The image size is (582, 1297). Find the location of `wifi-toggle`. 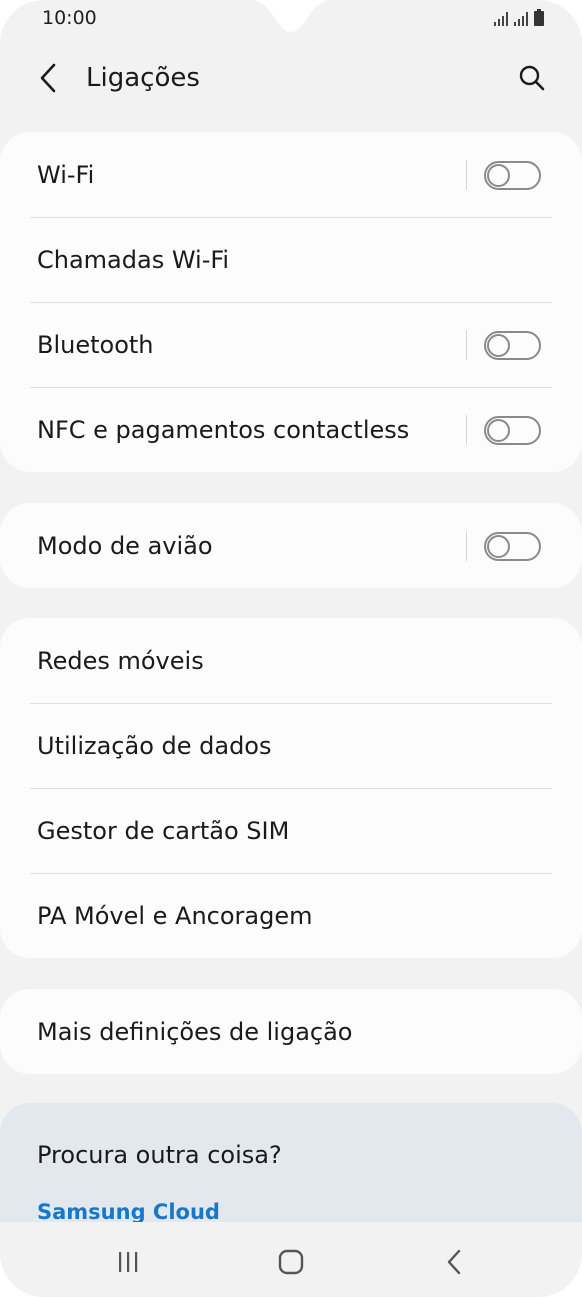

wifi-toggle is located at coordinates (512, 175).